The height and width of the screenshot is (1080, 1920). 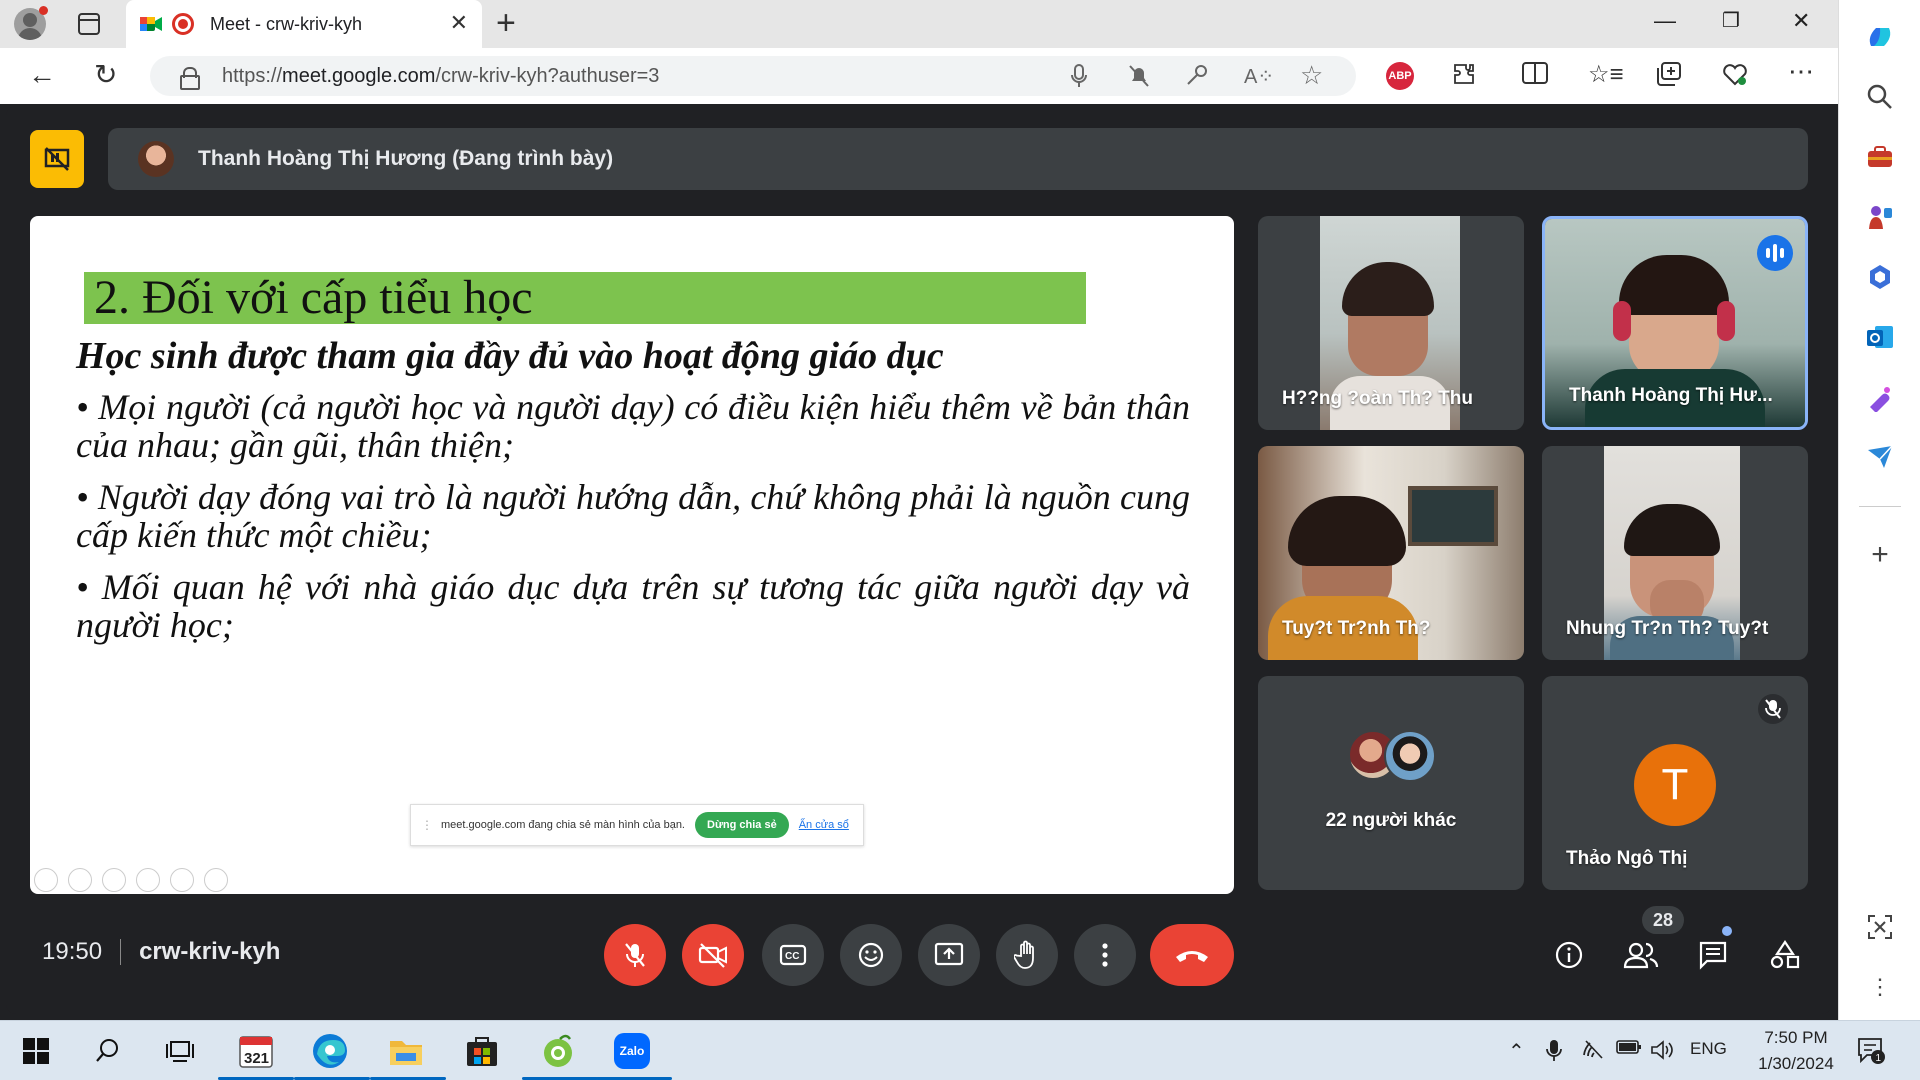 What do you see at coordinates (1880, 217) in the screenshot?
I see `games-icon` at bounding box center [1880, 217].